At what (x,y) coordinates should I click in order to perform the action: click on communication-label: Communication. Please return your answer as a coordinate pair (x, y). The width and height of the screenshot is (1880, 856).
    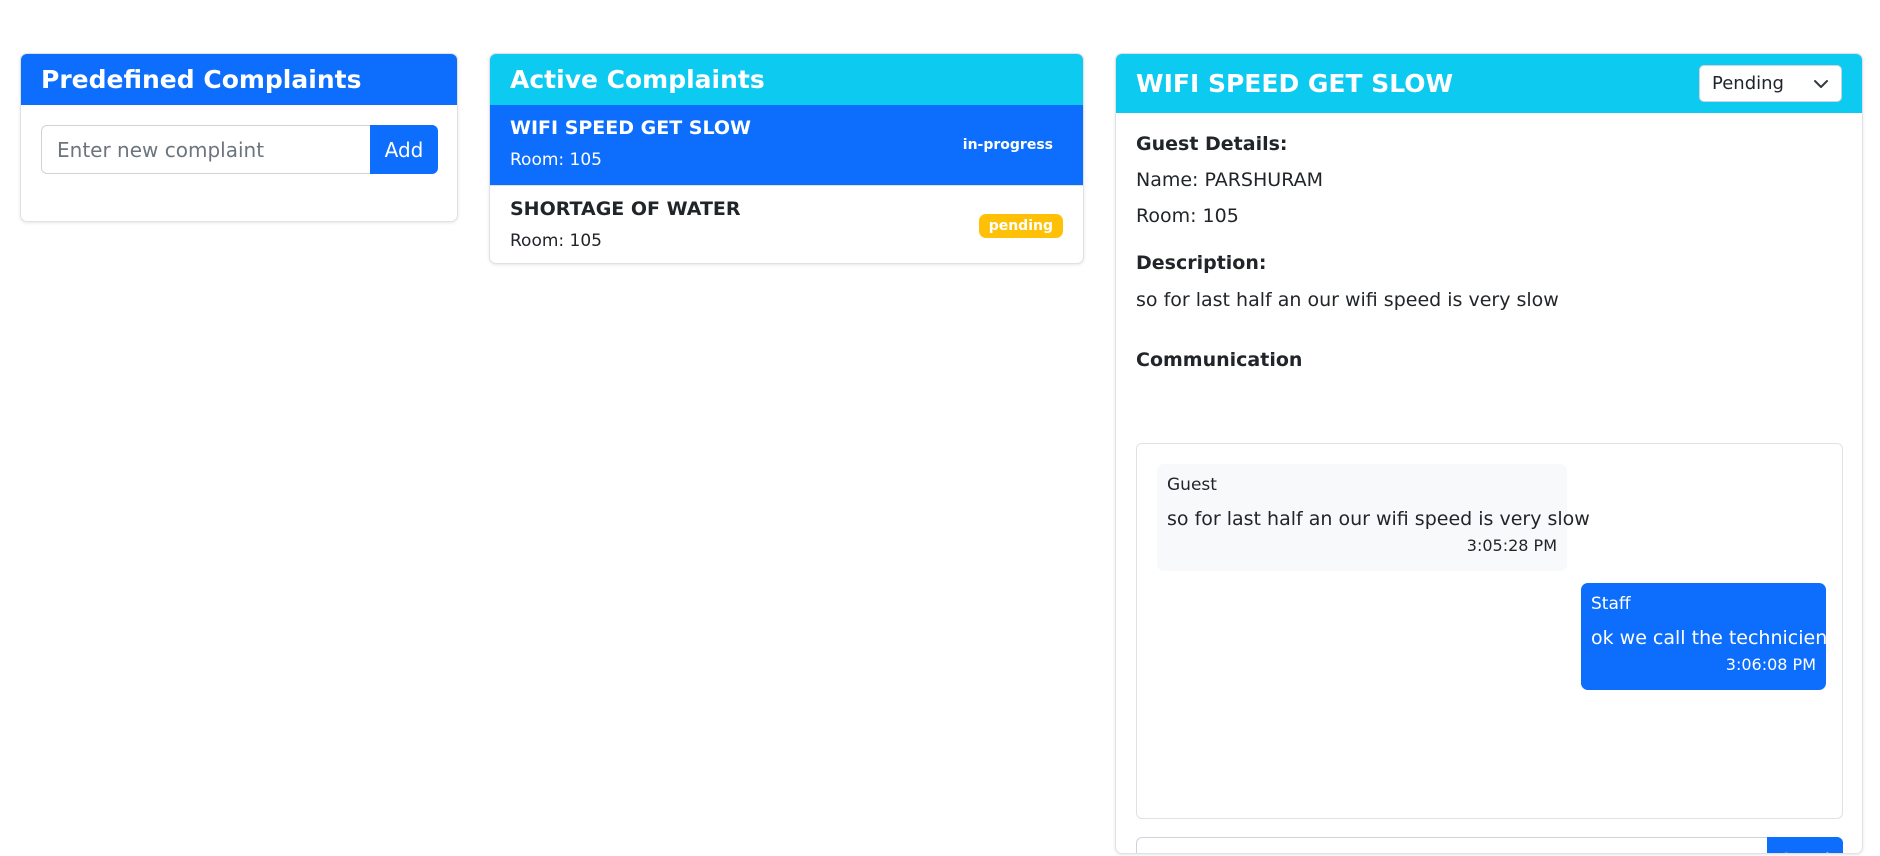
    Looking at the image, I should click on (1219, 360).